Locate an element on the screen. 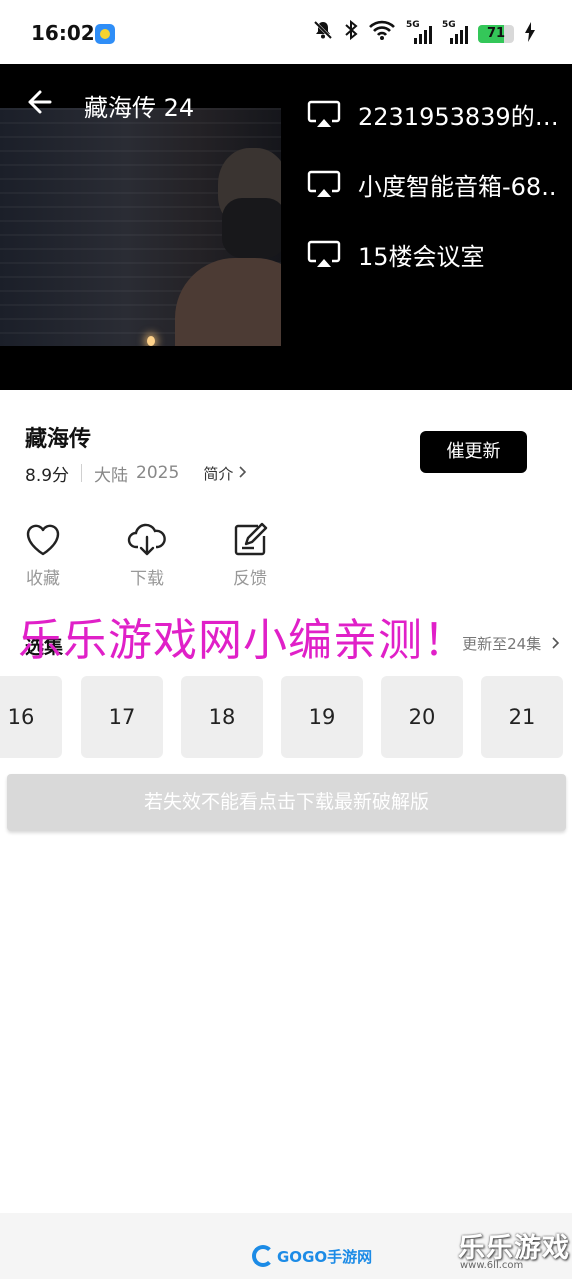 The width and height of the screenshot is (572, 1279). cast-device-item: 2231953839的电.. is located at coordinates (436, 113).